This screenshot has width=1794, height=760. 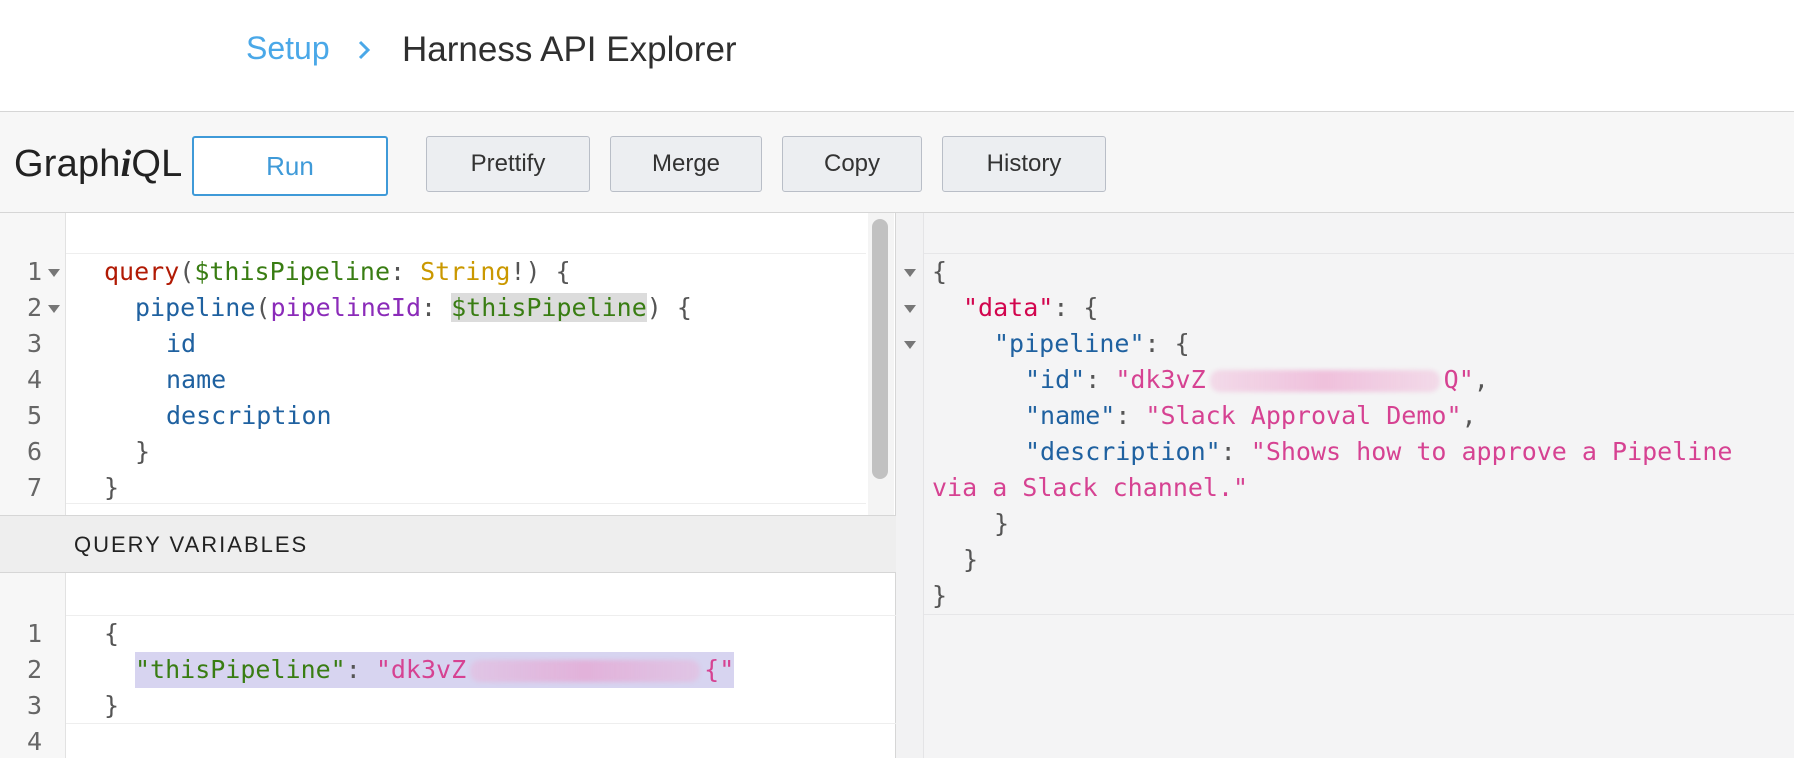 I want to click on merge-button: Merge, so click(x=686, y=164).